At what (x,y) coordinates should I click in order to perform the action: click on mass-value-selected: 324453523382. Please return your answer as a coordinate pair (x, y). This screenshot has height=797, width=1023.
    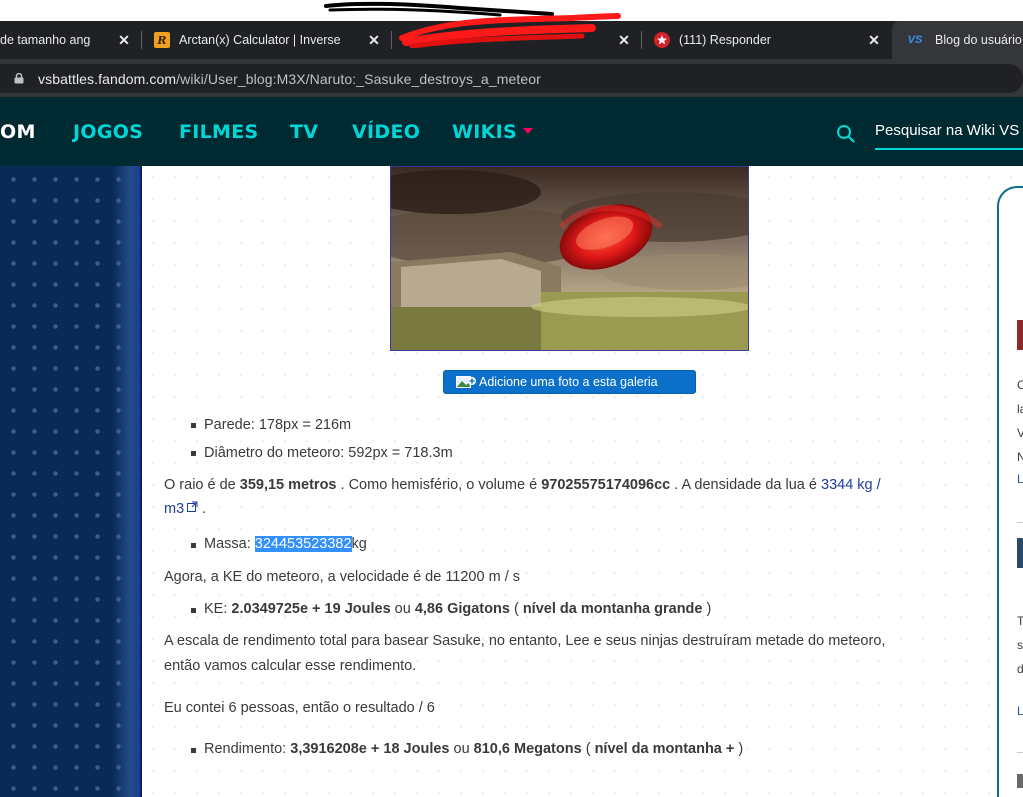
    Looking at the image, I should click on (303, 544).